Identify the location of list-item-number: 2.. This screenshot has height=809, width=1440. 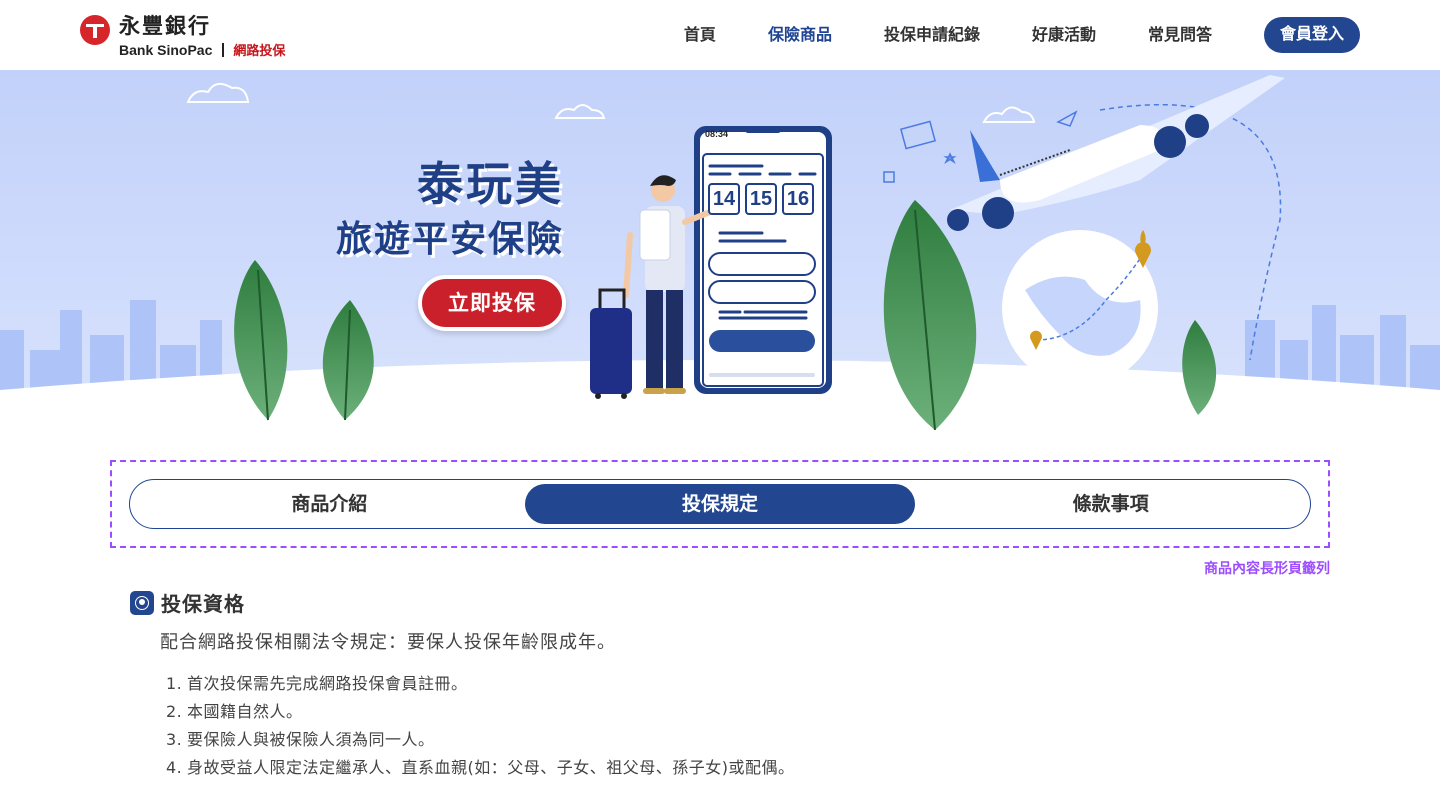
(174, 711).